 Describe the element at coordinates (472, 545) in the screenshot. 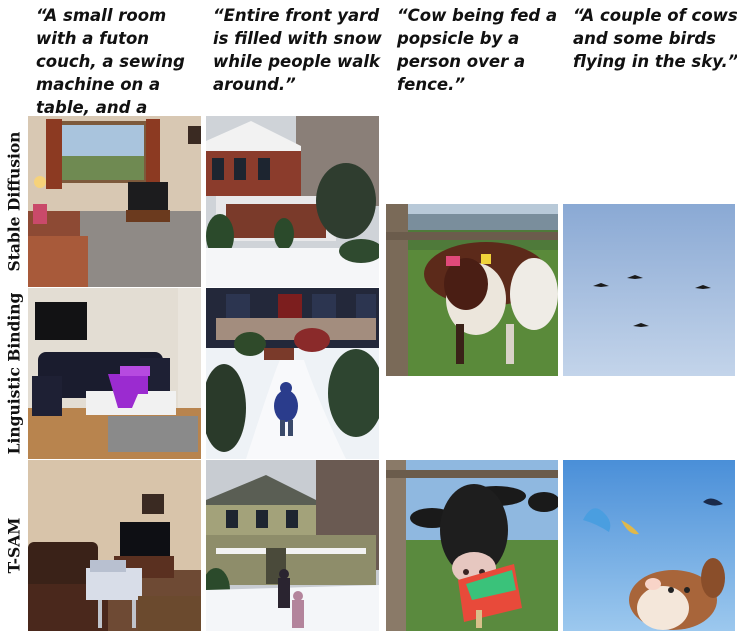

I see `image-tsam-cow-popsicle` at that location.